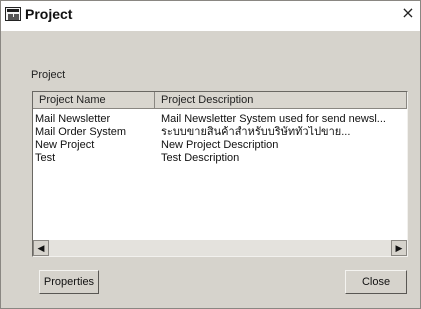  What do you see at coordinates (220, 248) in the screenshot?
I see `horizontal-scrollbar: ◀ ▶` at bounding box center [220, 248].